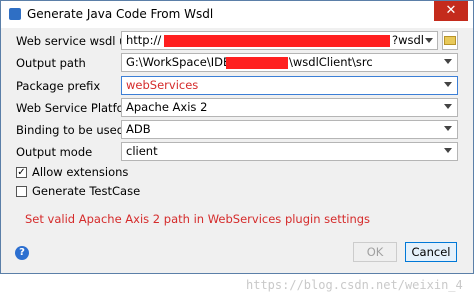  What do you see at coordinates (70, 130) in the screenshot?
I see `binding-label: Binding to be used` at bounding box center [70, 130].